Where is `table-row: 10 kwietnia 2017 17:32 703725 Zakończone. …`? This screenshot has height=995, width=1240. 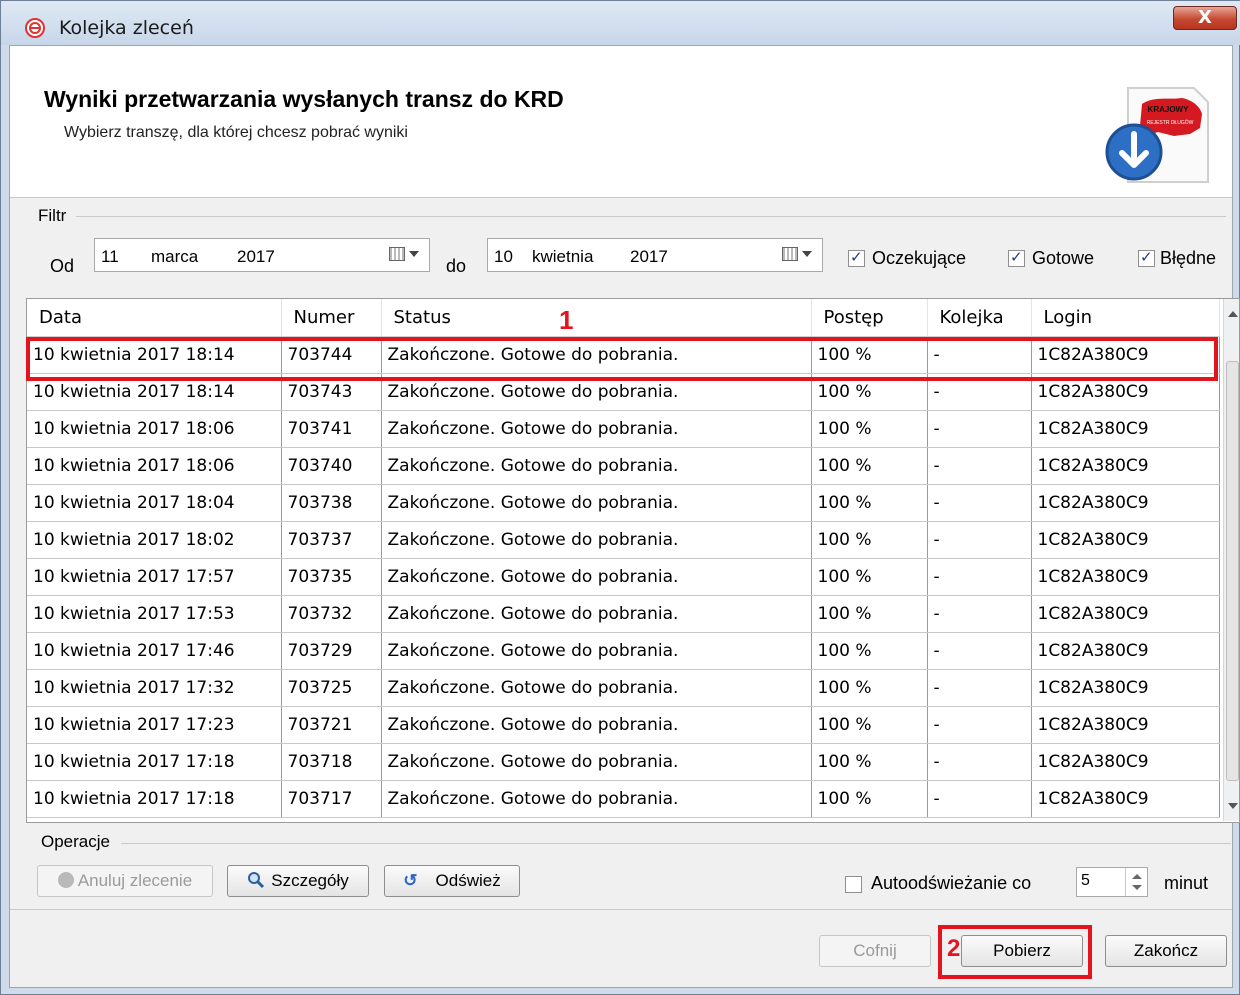 table-row: 10 kwietnia 2017 17:32 703725 Zakończone. … is located at coordinates (623, 688).